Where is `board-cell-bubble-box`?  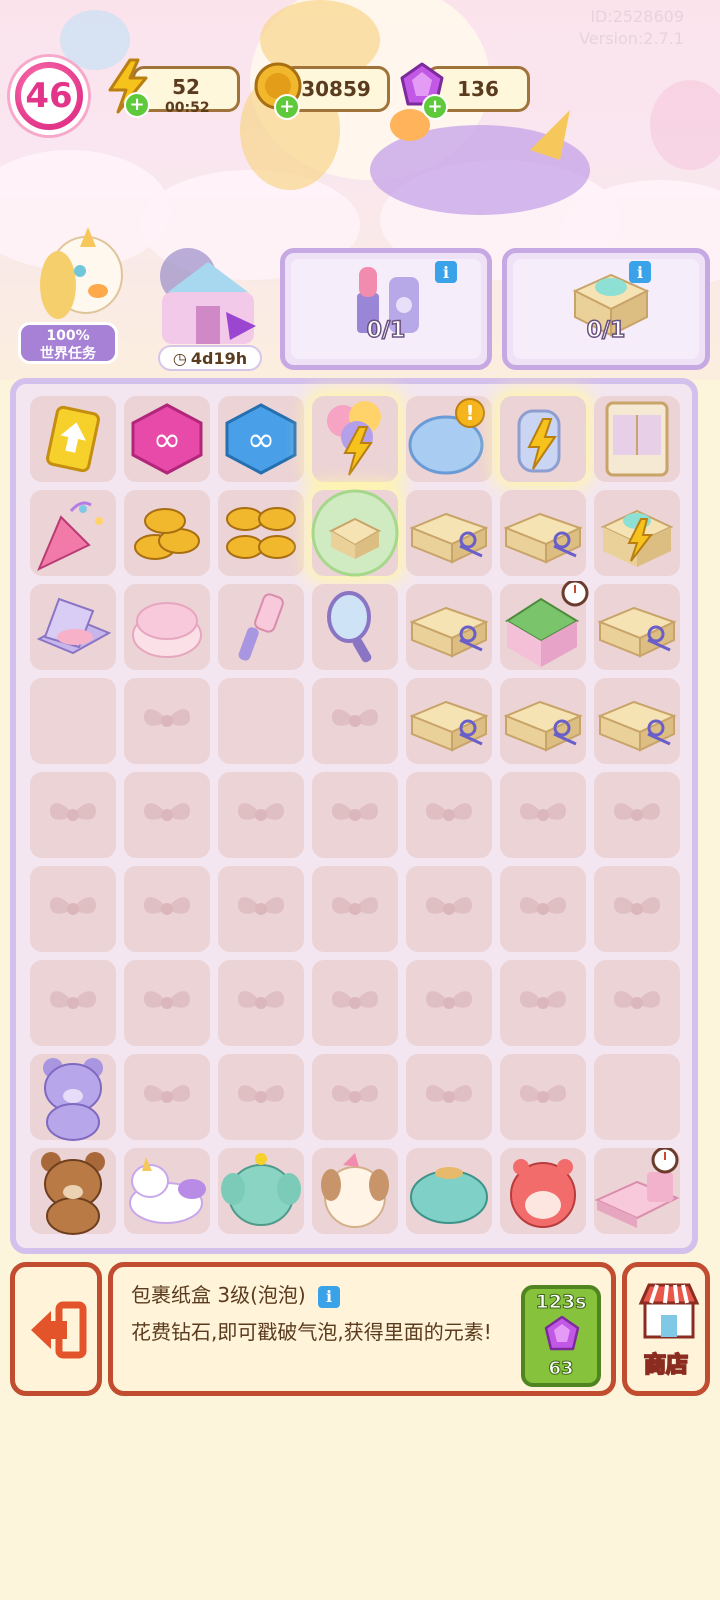
board-cell-bubble-box is located at coordinates (355, 533).